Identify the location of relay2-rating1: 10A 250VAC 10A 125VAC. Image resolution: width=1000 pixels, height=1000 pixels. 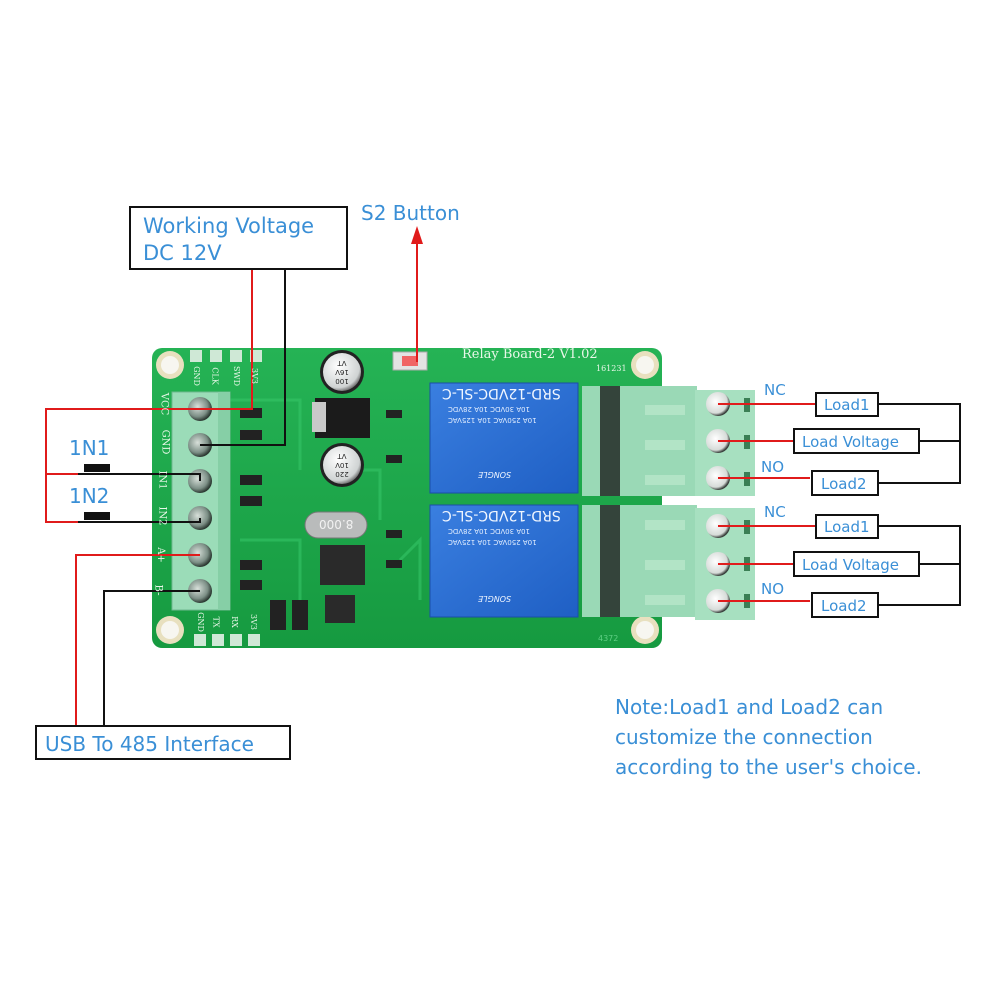
(492, 542).